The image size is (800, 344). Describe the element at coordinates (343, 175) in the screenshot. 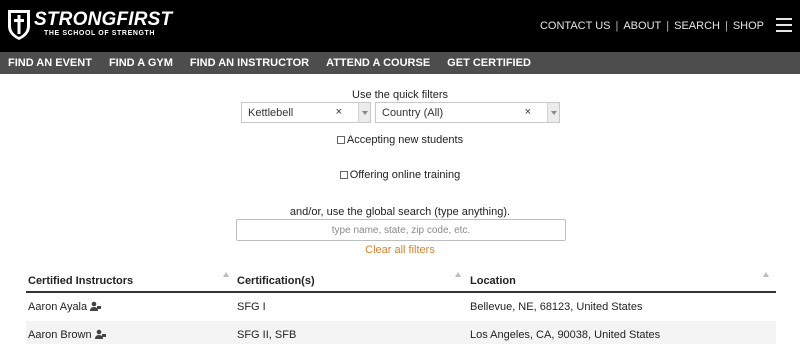

I see `online-training-checkbox` at that location.